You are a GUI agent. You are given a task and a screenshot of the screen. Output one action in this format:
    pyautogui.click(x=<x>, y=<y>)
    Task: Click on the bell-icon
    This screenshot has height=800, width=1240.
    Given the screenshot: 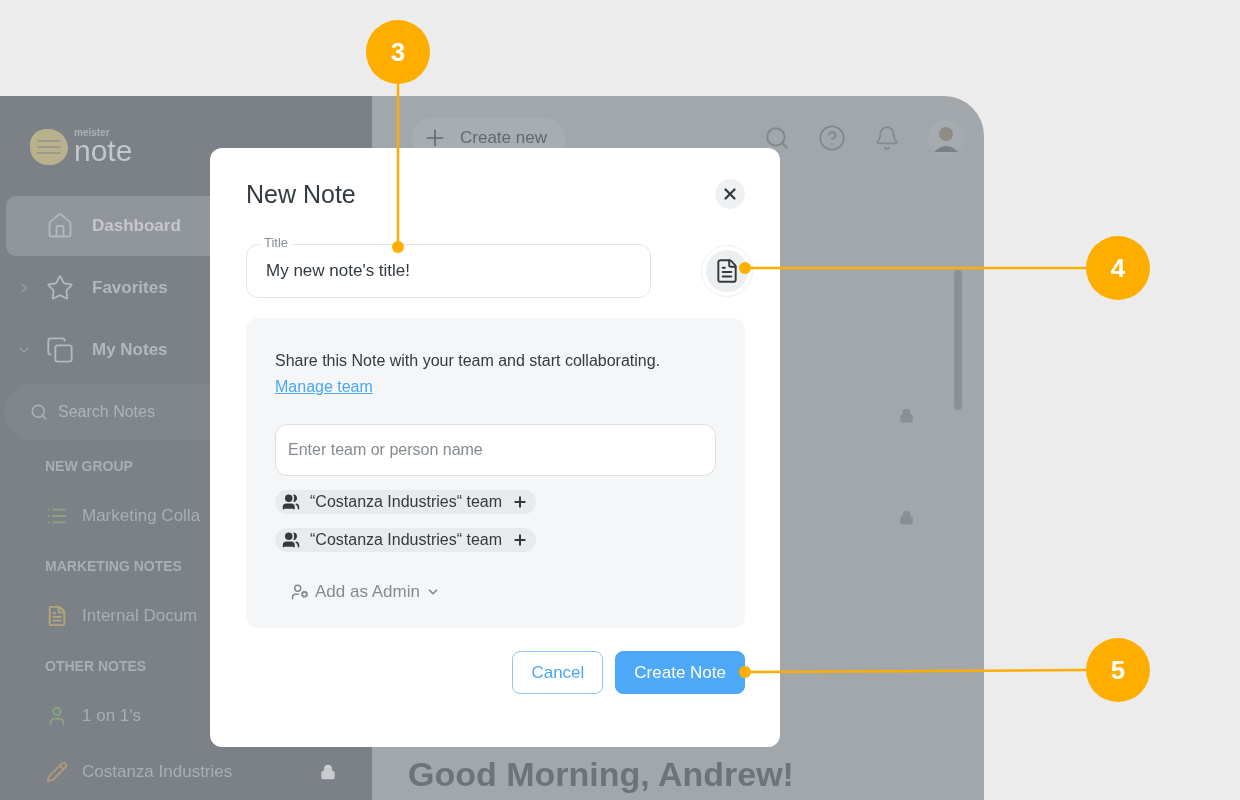 What is the action you would take?
    pyautogui.click(x=887, y=138)
    